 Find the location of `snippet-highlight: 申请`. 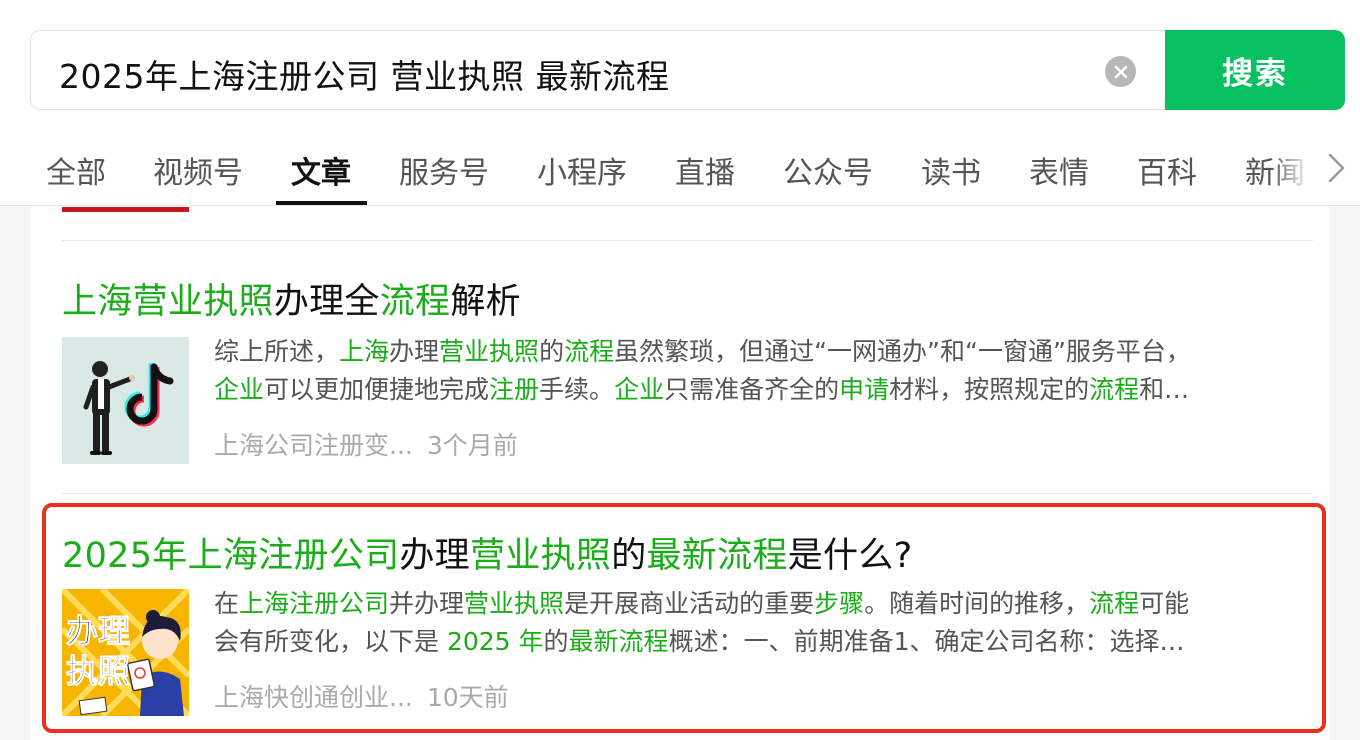

snippet-highlight: 申请 is located at coordinates (864, 389).